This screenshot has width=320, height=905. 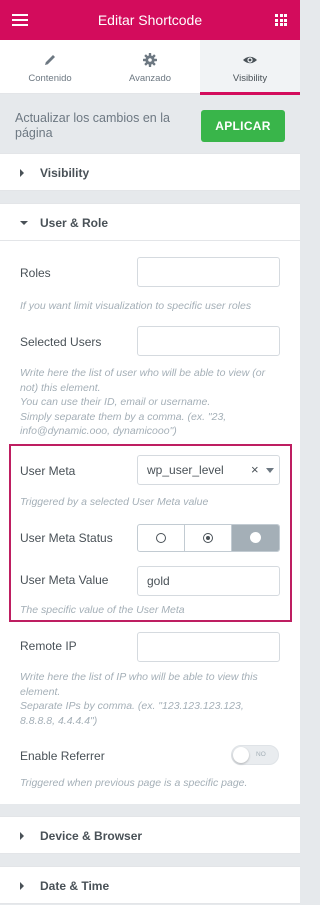 I want to click on enable-referrer-switch: NO, so click(x=255, y=755).